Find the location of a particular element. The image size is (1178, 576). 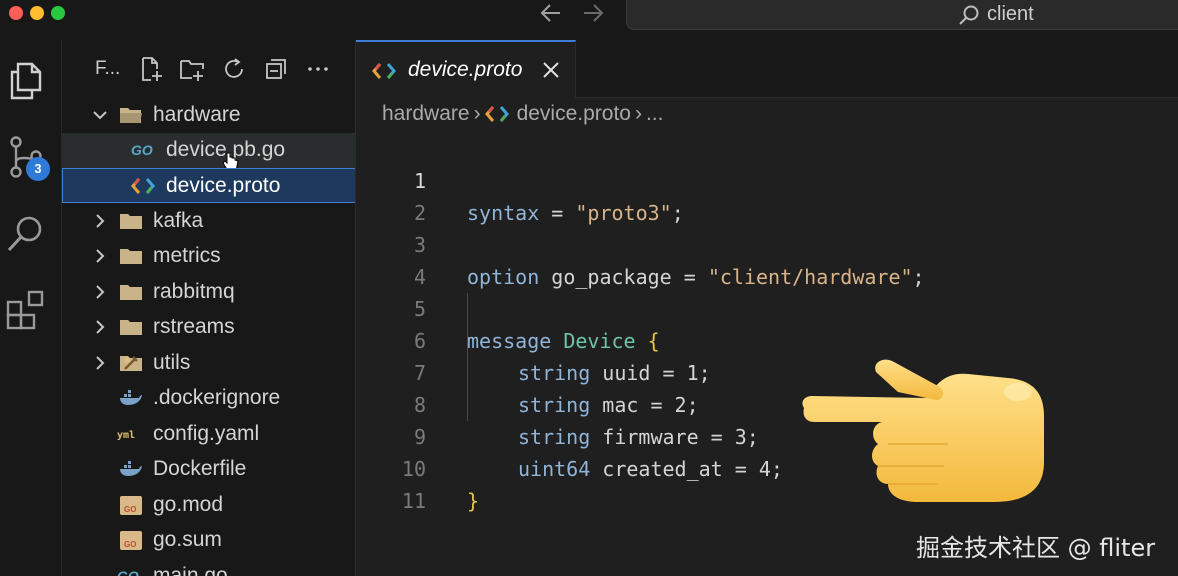

zoom-window-button is located at coordinates (58, 13).